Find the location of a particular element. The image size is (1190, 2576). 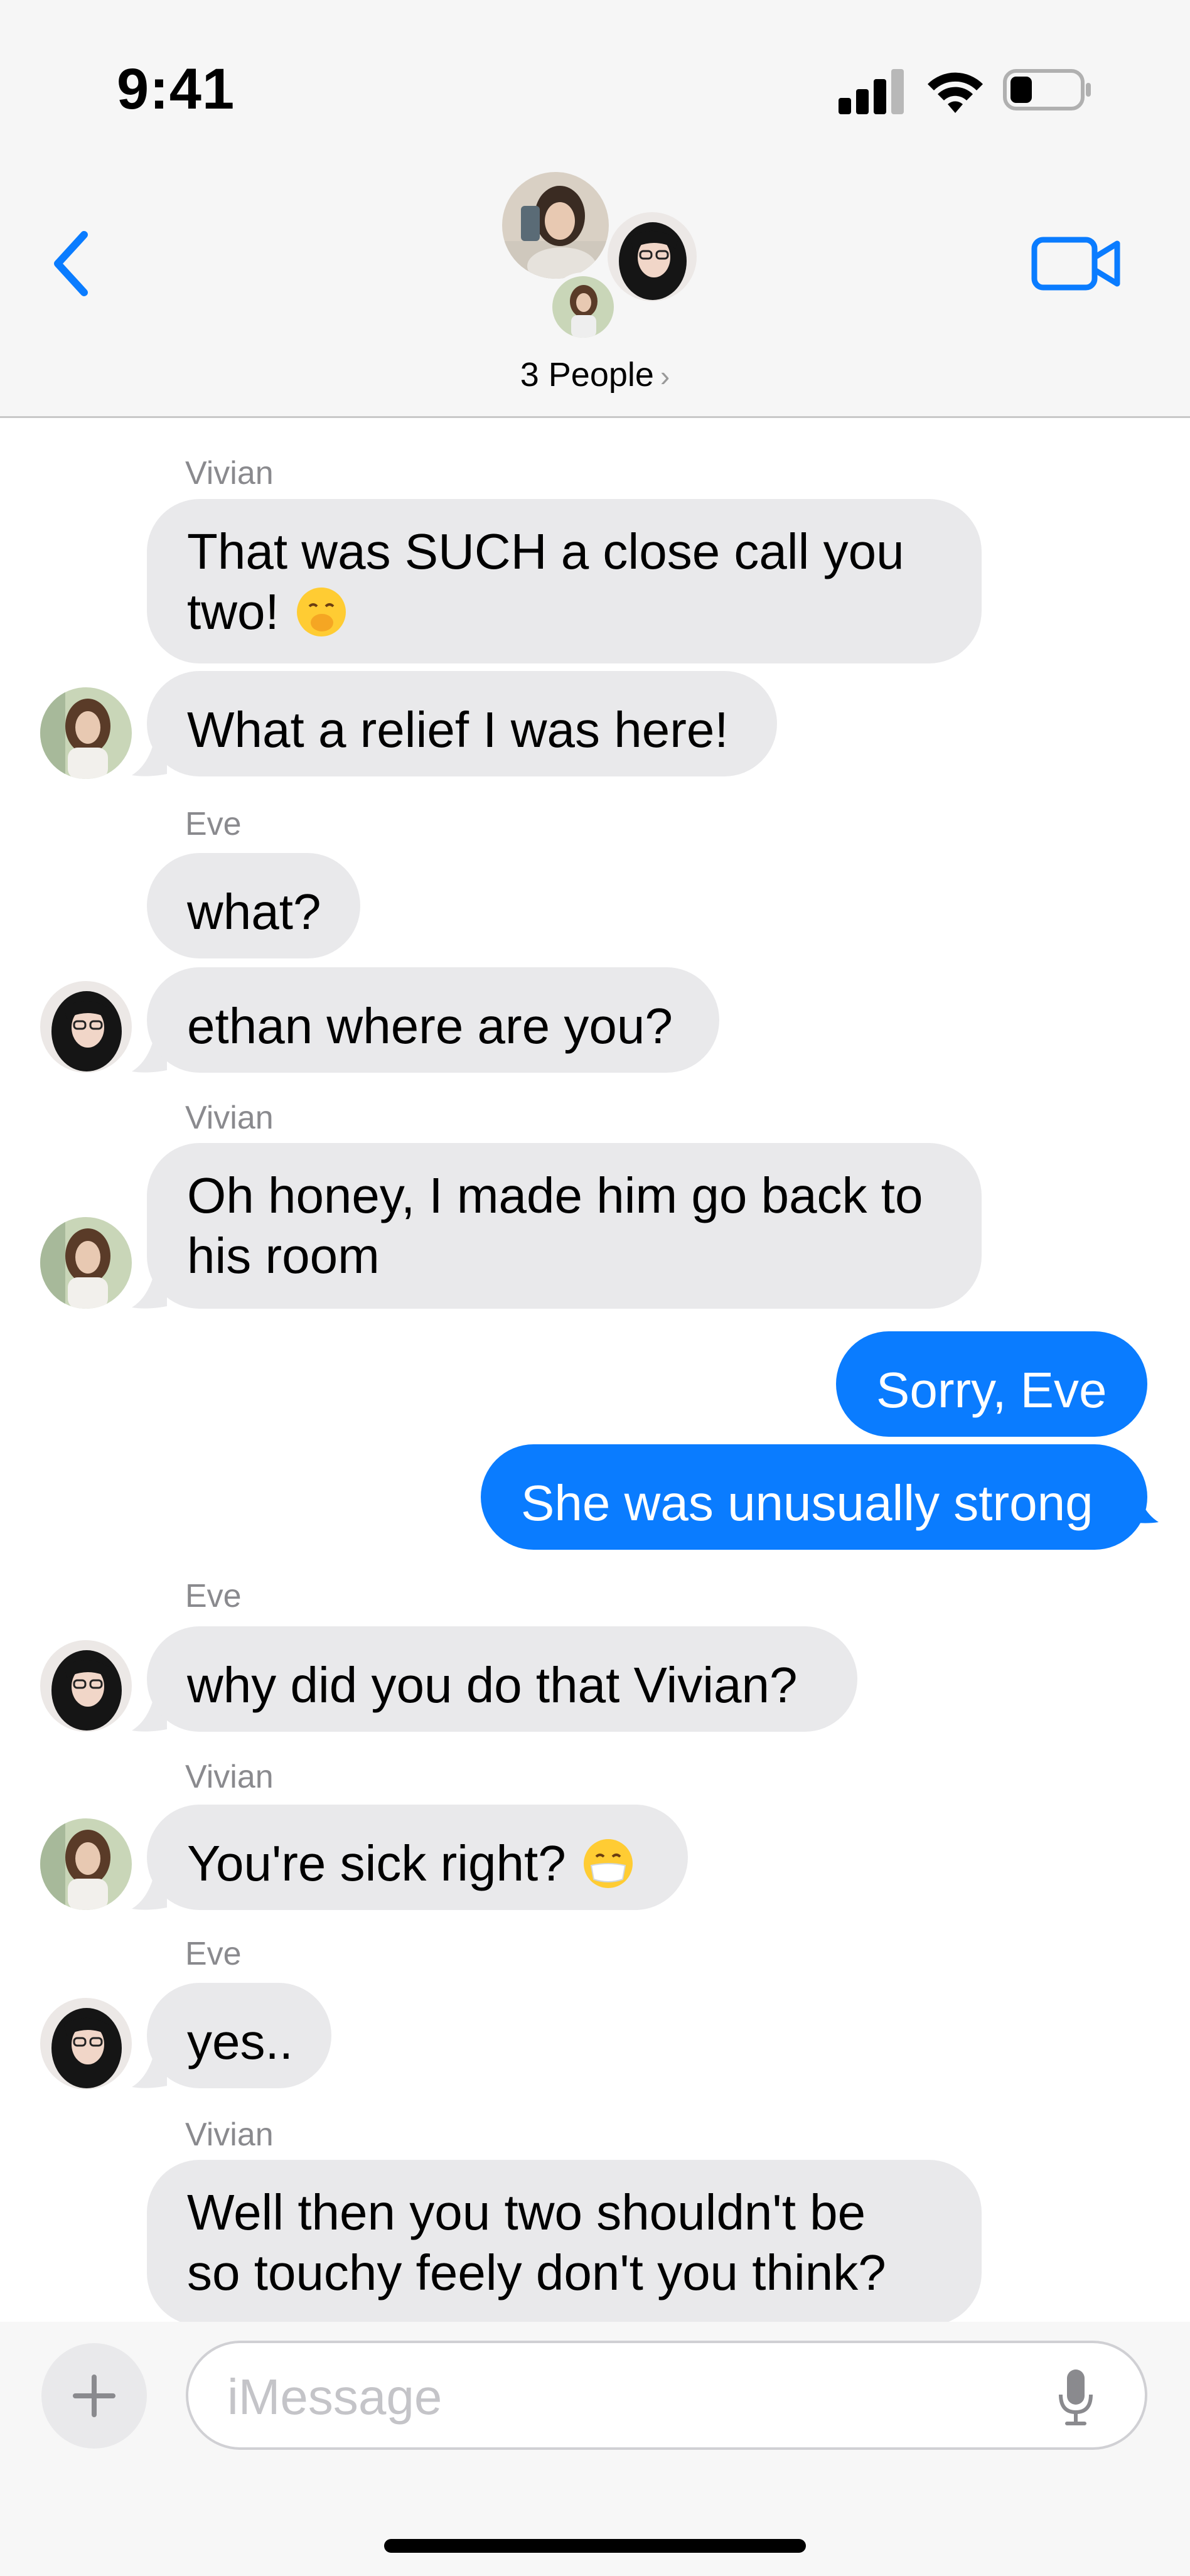

message-text: You're sick right? is located at coordinates (376, 1863).